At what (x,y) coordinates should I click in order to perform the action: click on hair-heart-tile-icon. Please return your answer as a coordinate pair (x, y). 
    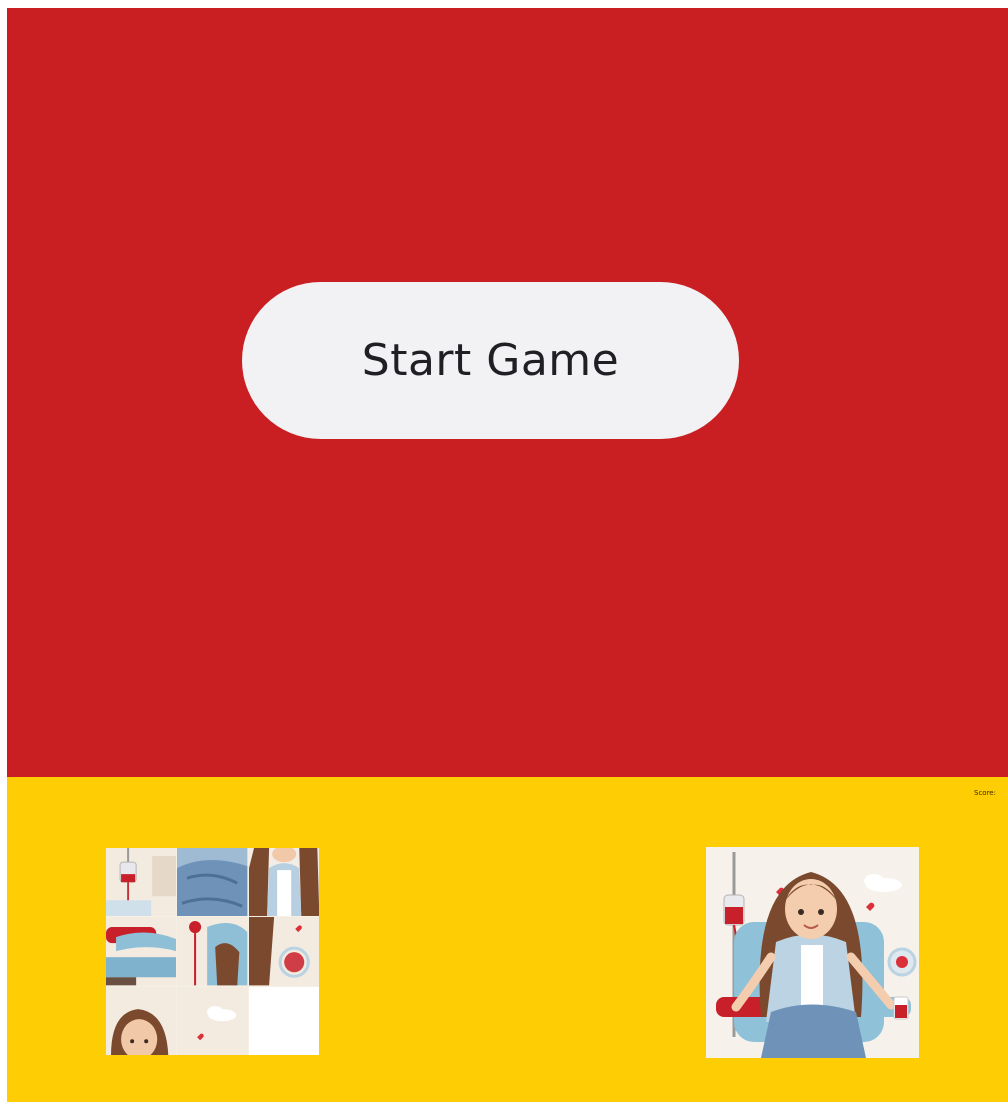
    Looking at the image, I should click on (283, 951).